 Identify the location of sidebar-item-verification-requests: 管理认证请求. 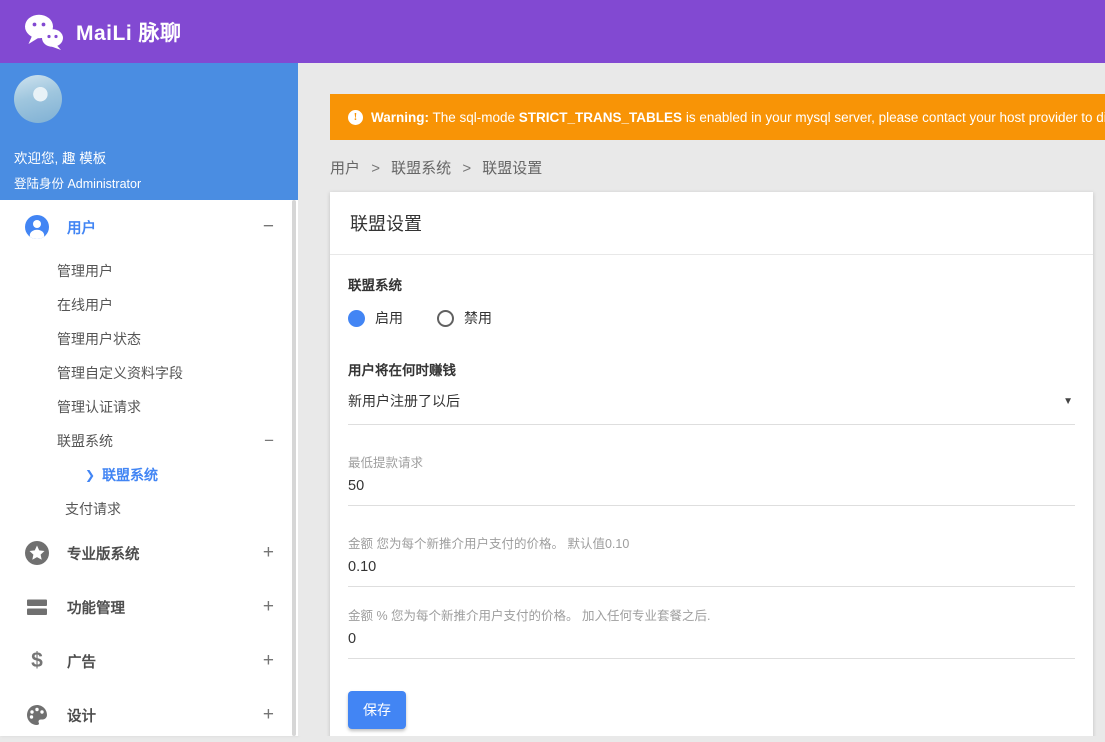
(149, 407).